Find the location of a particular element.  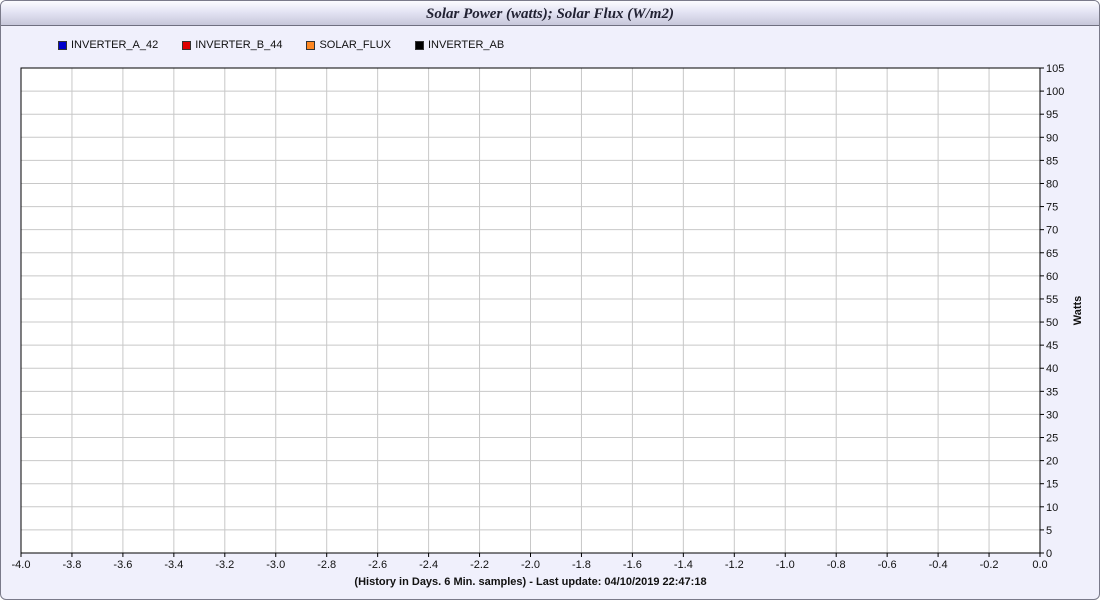

x-tick-label: -0.2 is located at coordinates (989, 565).